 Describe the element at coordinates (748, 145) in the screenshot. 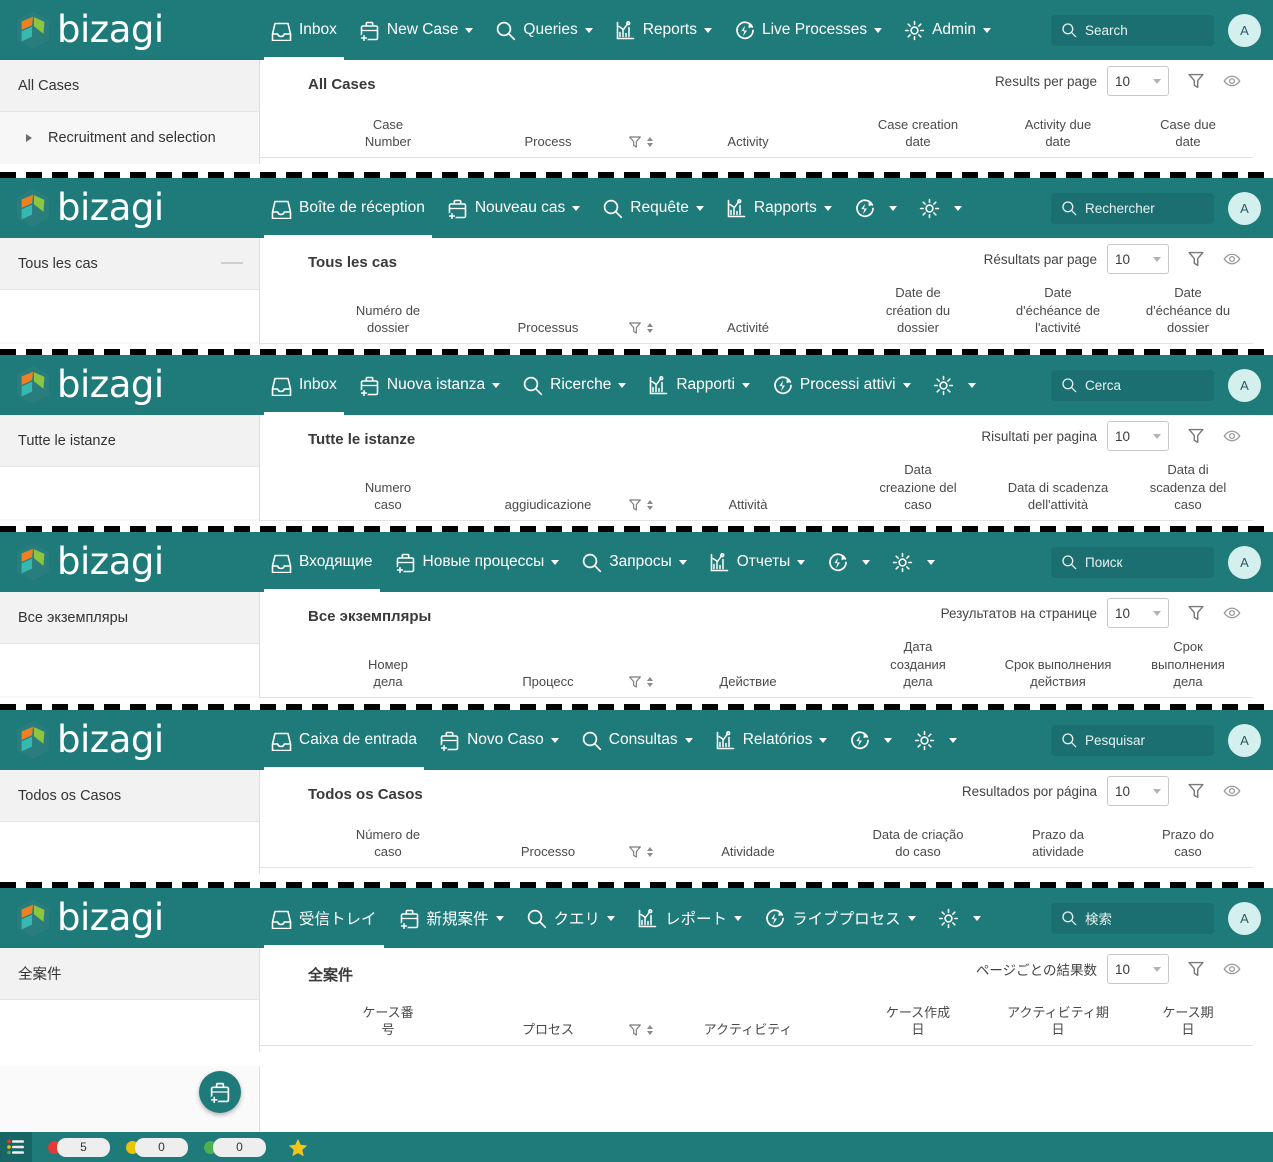

I see `column-header: Activity` at that location.